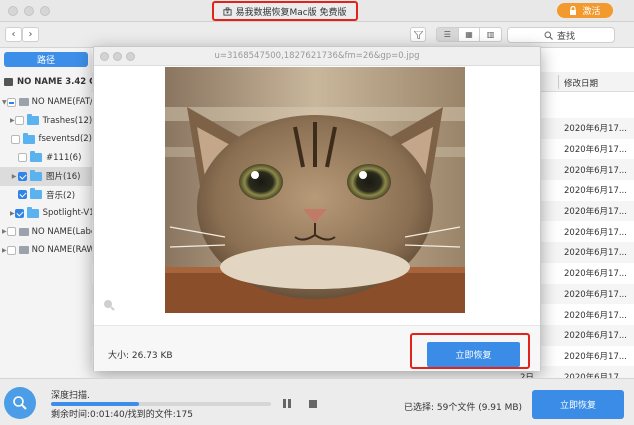 The width and height of the screenshot is (634, 425). What do you see at coordinates (573, 10) in the screenshot?
I see `lock-icon` at bounding box center [573, 10].